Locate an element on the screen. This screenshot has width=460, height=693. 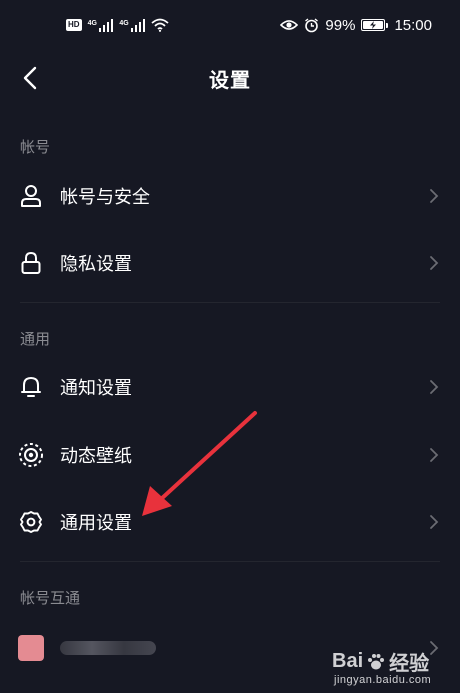
status-right: 99% 15:00 is located at coordinates (356, 25).